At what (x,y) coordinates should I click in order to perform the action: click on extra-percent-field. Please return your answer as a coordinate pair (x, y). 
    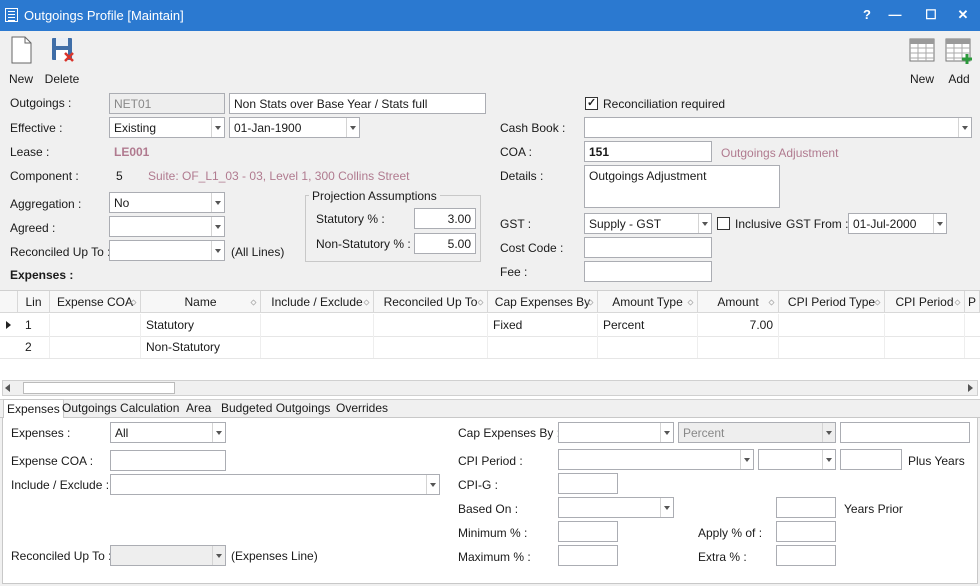
    Looking at the image, I should click on (806, 555).